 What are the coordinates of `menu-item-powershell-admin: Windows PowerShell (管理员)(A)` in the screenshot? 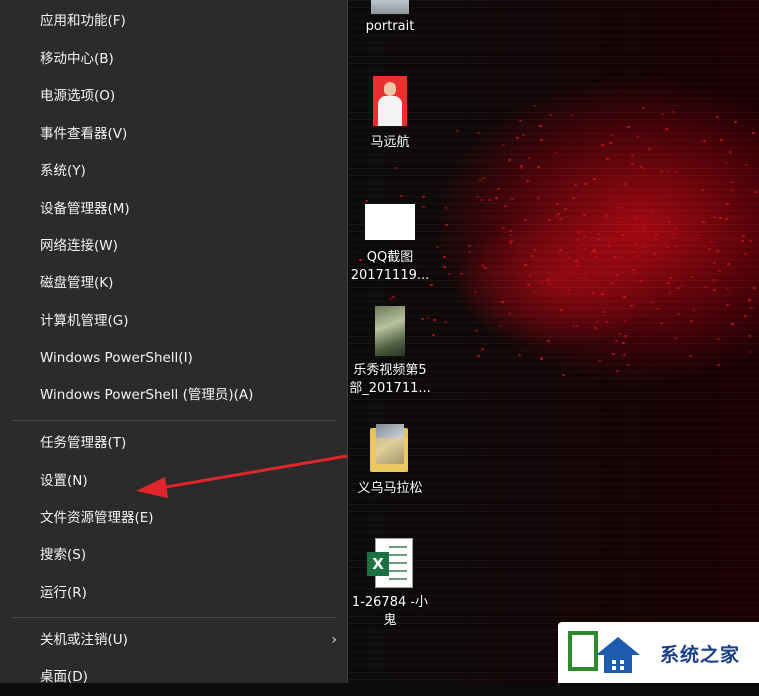 It's located at (173, 395).